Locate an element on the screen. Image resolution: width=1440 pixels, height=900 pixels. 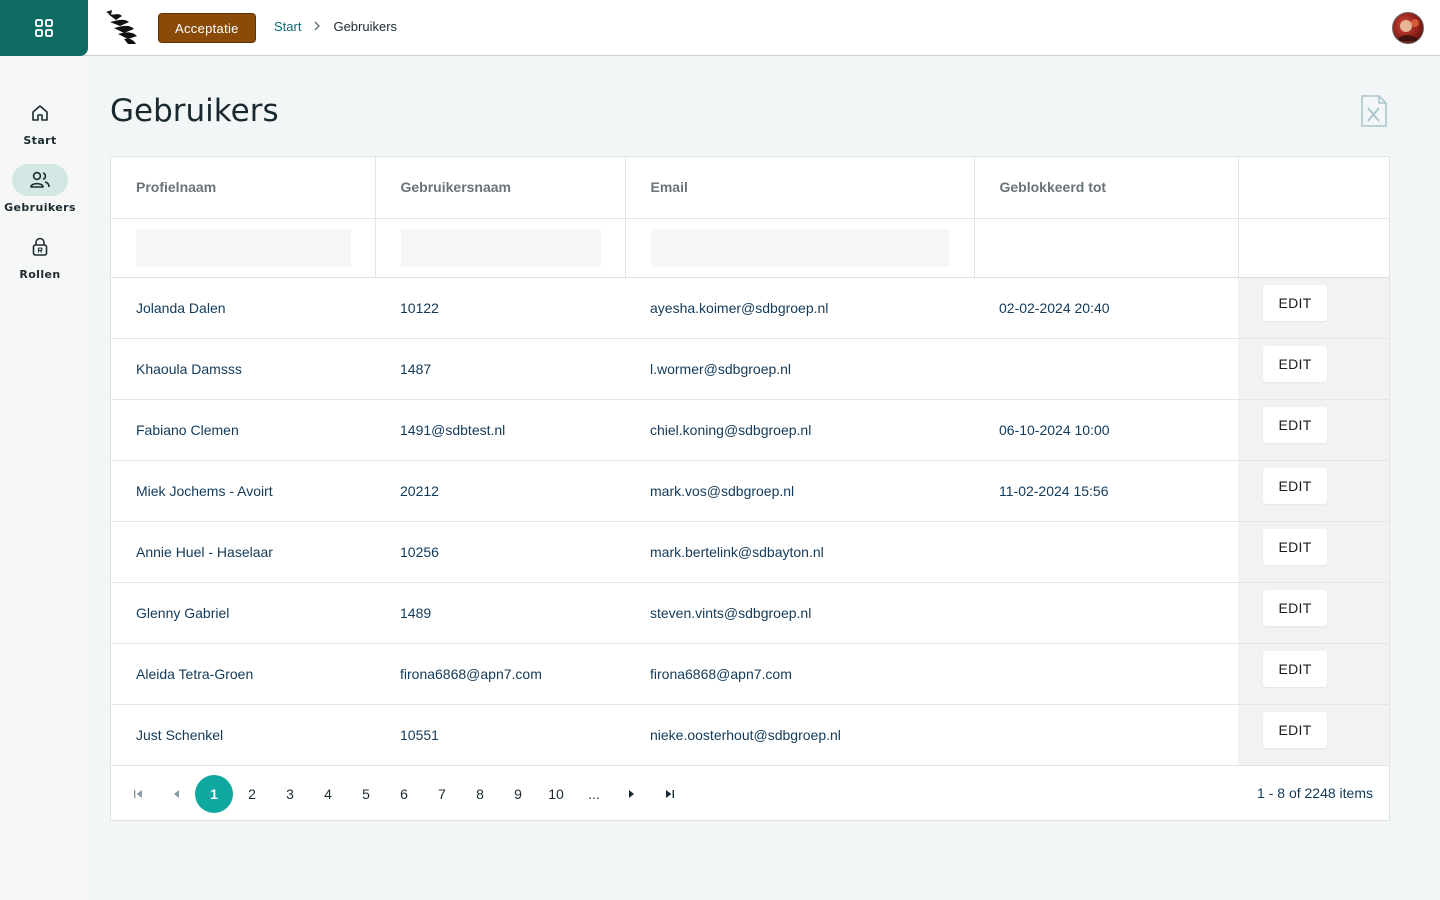
excel-file-icon is located at coordinates (1374, 111).